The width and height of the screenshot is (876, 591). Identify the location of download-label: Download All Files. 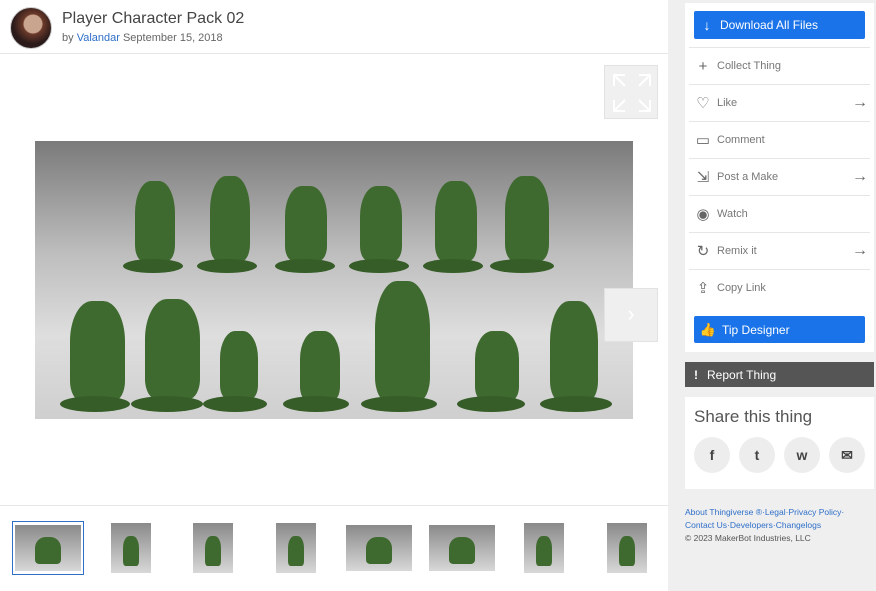
(769, 25).